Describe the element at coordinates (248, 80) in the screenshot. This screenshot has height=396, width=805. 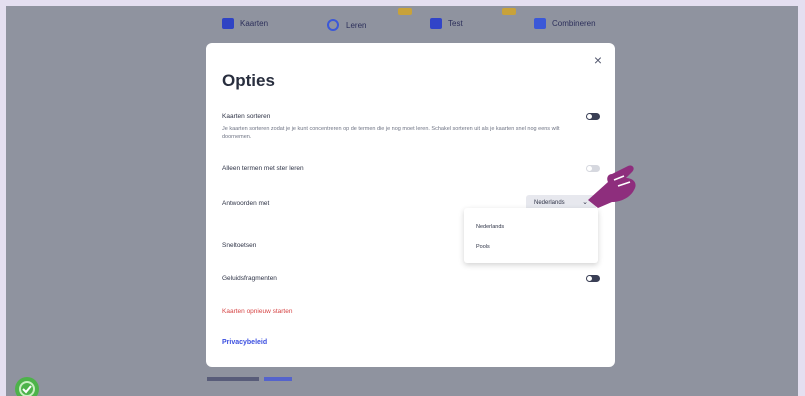
I see `modal-title: Opties` at that location.